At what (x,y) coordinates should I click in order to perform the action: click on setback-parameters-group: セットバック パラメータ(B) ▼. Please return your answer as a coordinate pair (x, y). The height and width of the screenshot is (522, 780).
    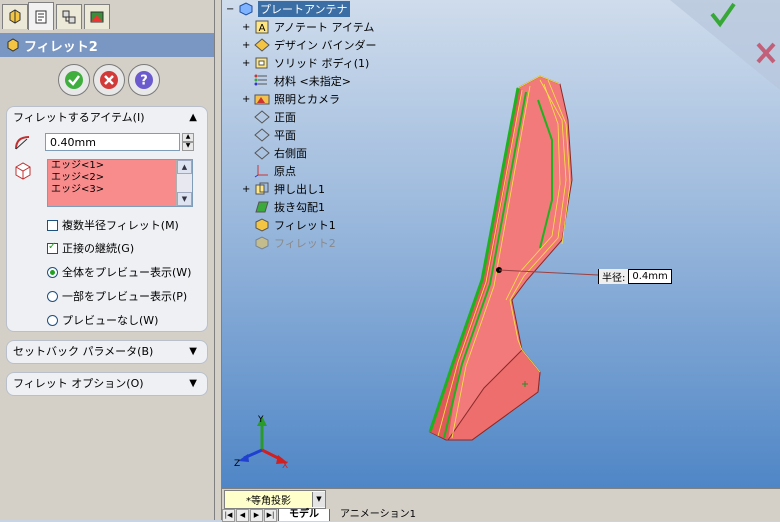
    Looking at the image, I should click on (107, 352).